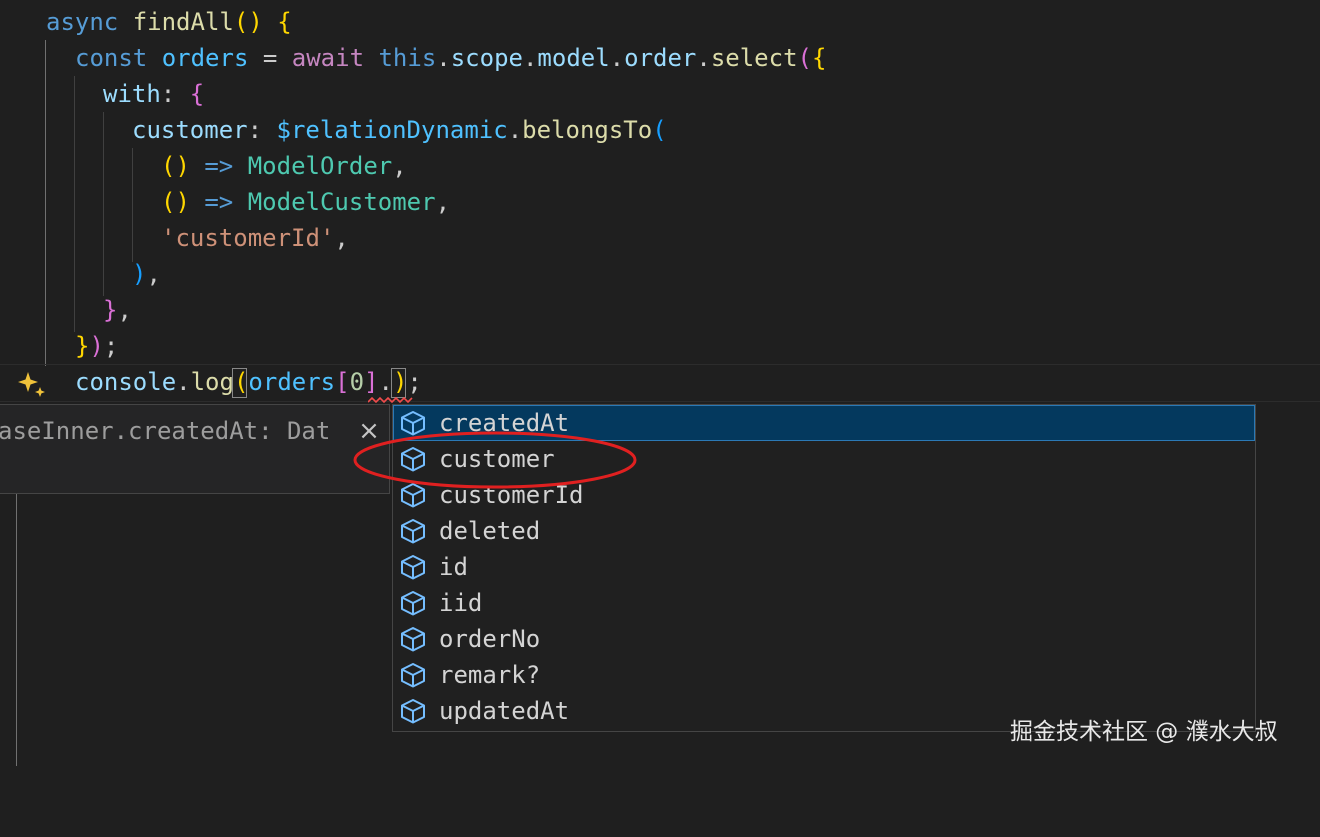 The height and width of the screenshot is (837, 1320). What do you see at coordinates (212, 382) in the screenshot?
I see `function-name: log` at bounding box center [212, 382].